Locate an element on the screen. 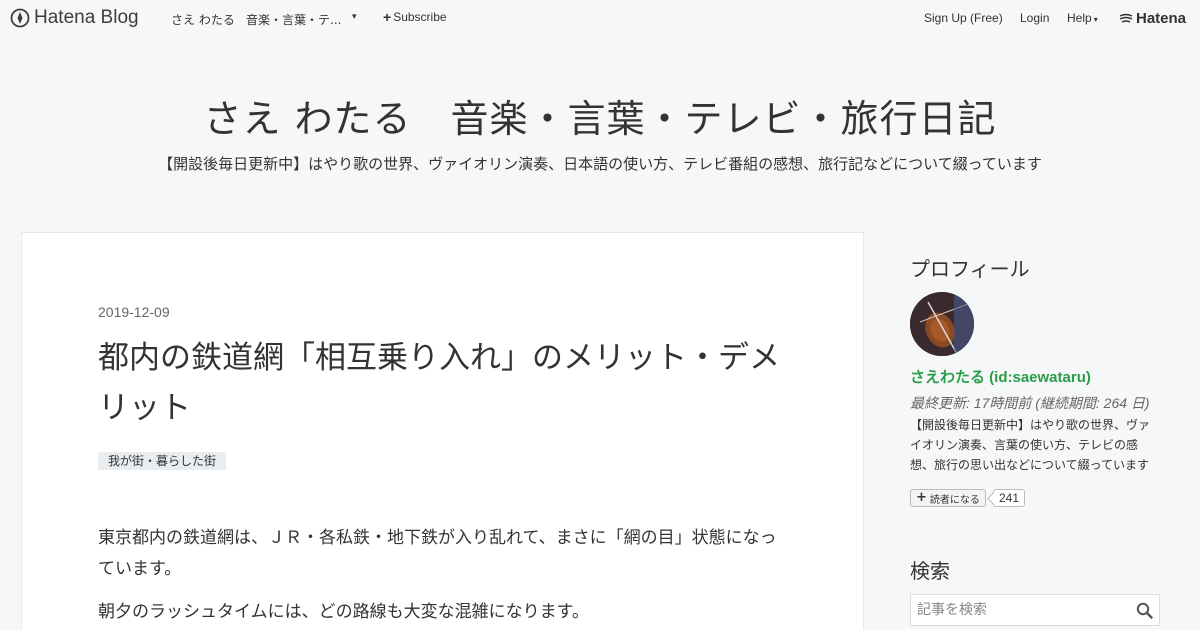  hatena-lines-icon is located at coordinates (1126, 18).